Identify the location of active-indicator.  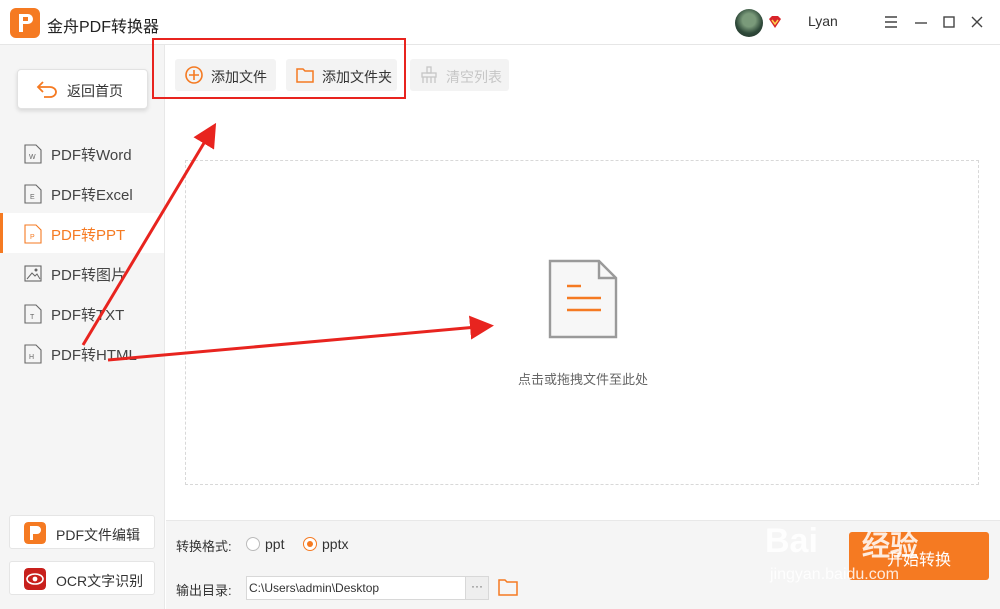
(1, 233).